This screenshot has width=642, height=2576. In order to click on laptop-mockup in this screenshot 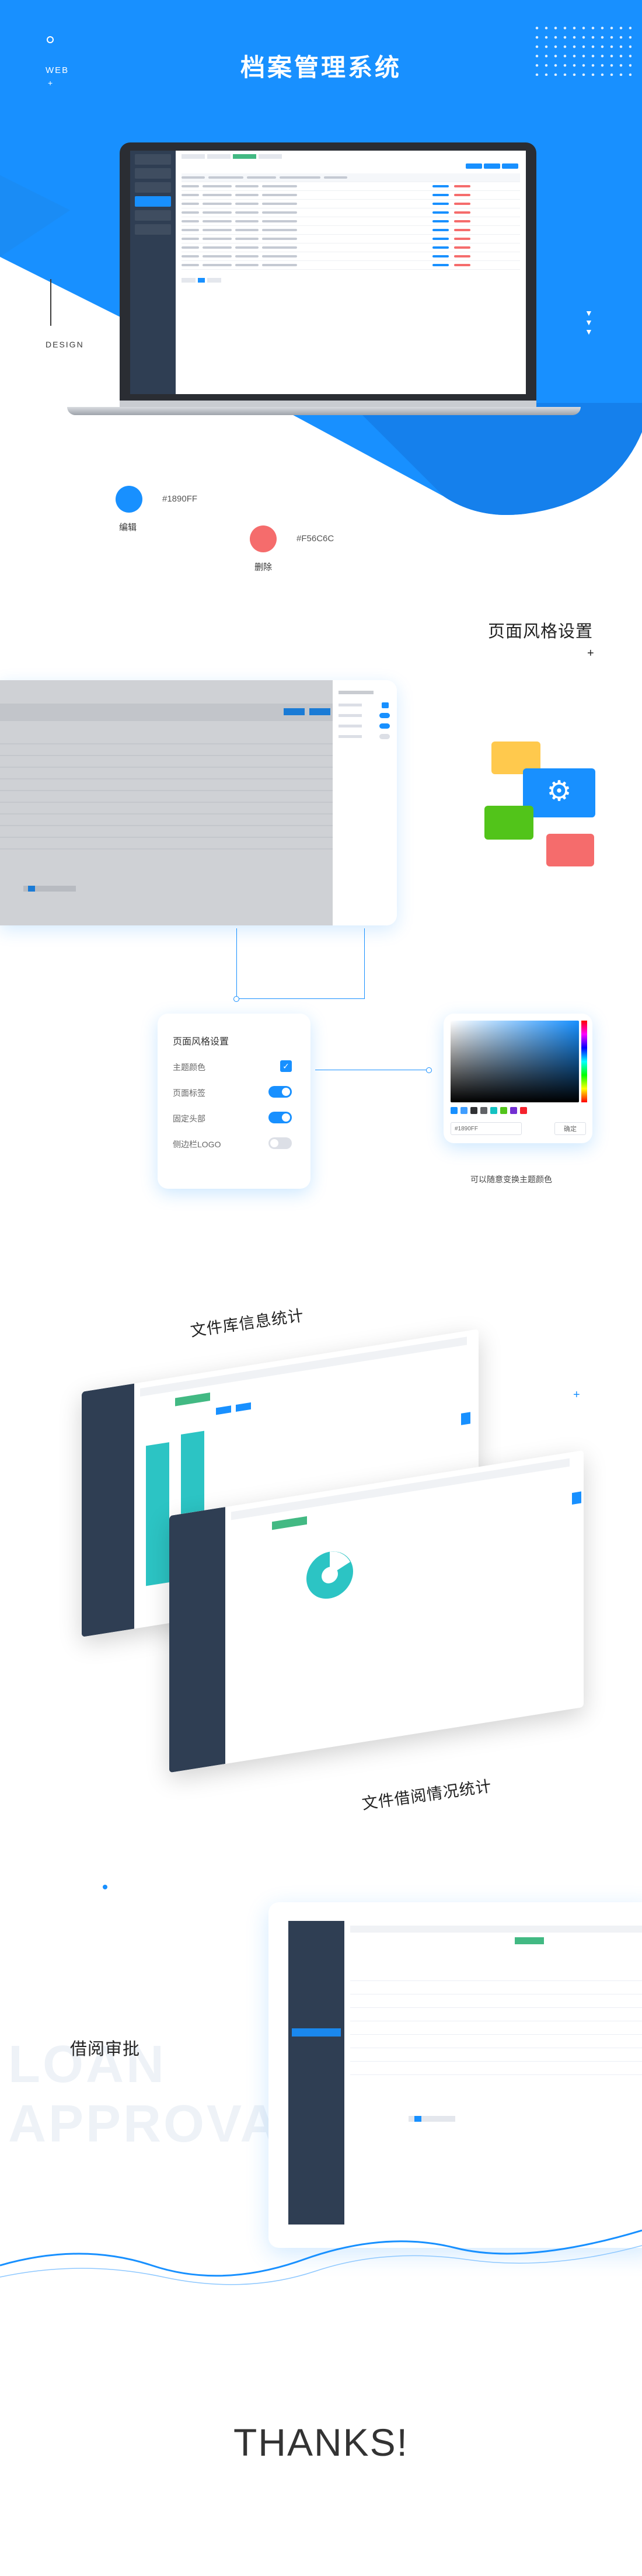, I will do `click(328, 271)`.